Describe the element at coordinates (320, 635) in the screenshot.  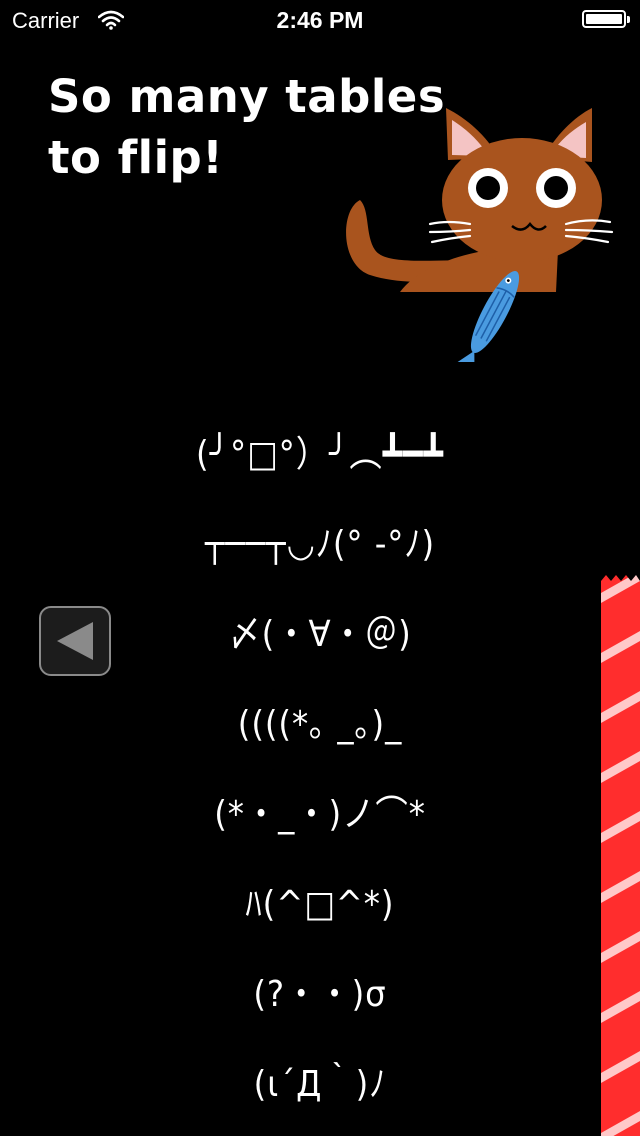
I see `emoticon-item: 〆(・∀・＠)` at that location.